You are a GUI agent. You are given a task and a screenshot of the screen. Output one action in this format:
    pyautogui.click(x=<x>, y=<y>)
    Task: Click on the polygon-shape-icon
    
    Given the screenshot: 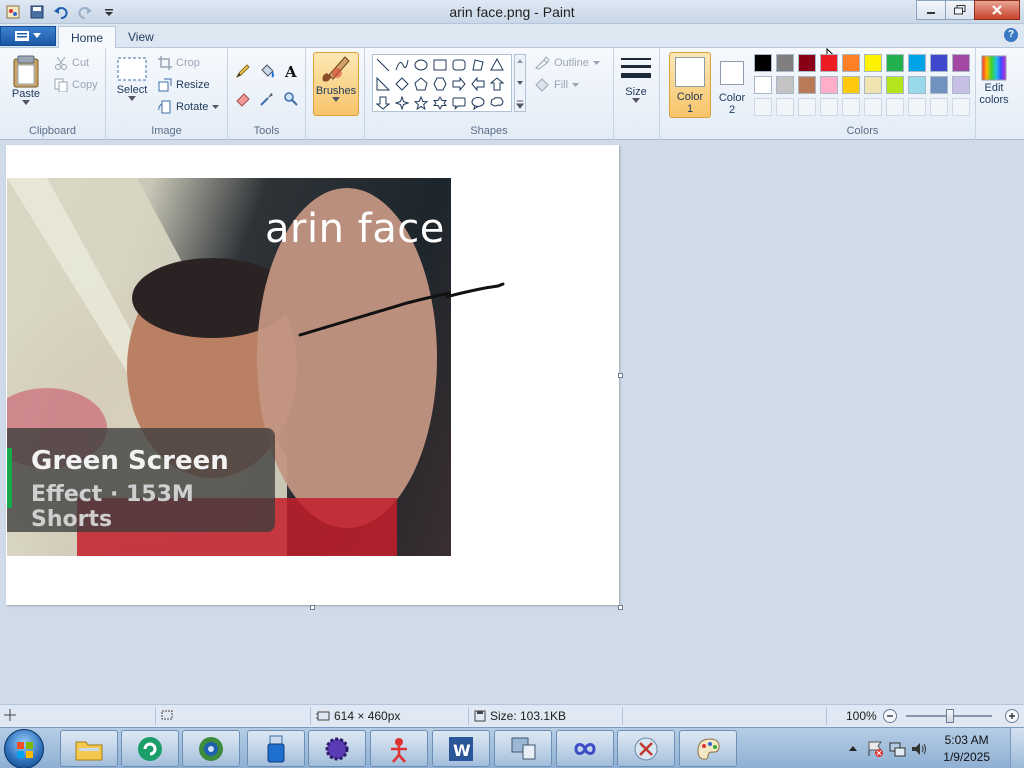 What is the action you would take?
    pyautogui.click(x=478, y=65)
    